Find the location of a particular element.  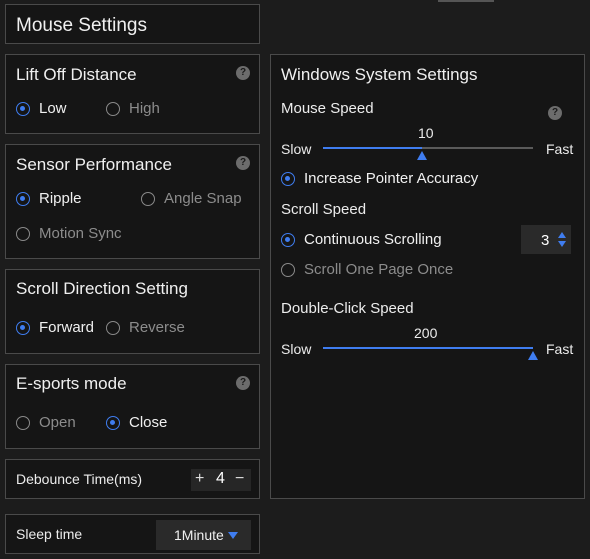

double-click-slider-fill is located at coordinates (428, 348).